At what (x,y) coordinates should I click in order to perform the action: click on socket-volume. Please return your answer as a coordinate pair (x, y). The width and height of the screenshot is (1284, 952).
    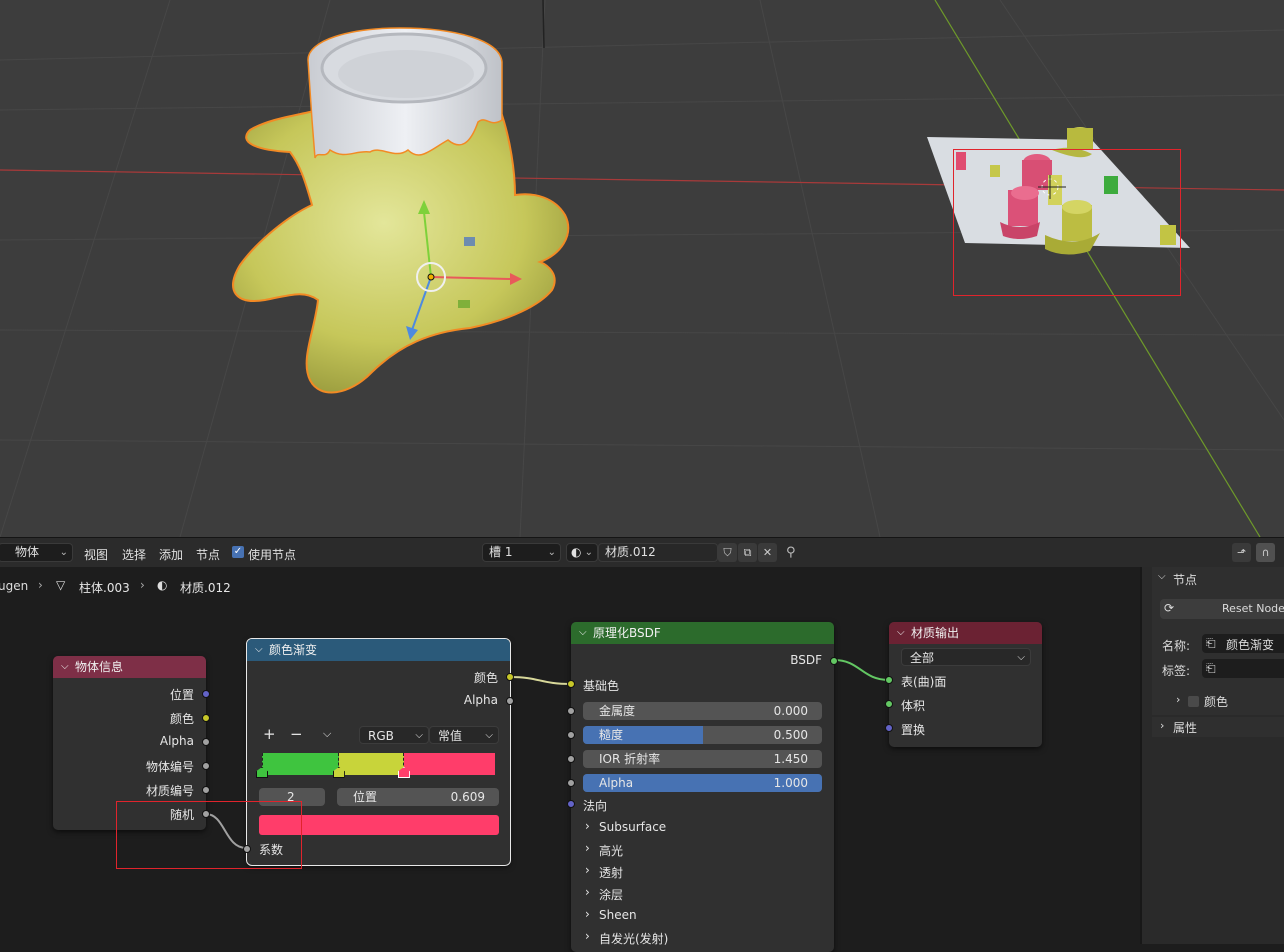
    Looking at the image, I should click on (889, 704).